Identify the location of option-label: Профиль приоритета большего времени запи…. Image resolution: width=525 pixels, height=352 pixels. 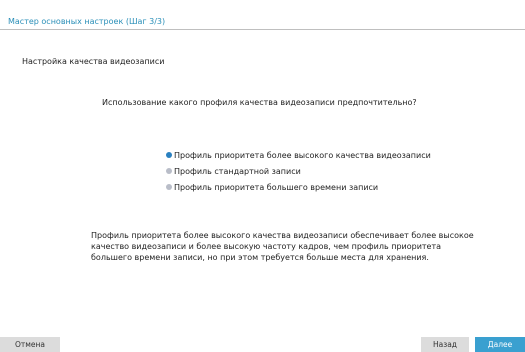
(276, 187).